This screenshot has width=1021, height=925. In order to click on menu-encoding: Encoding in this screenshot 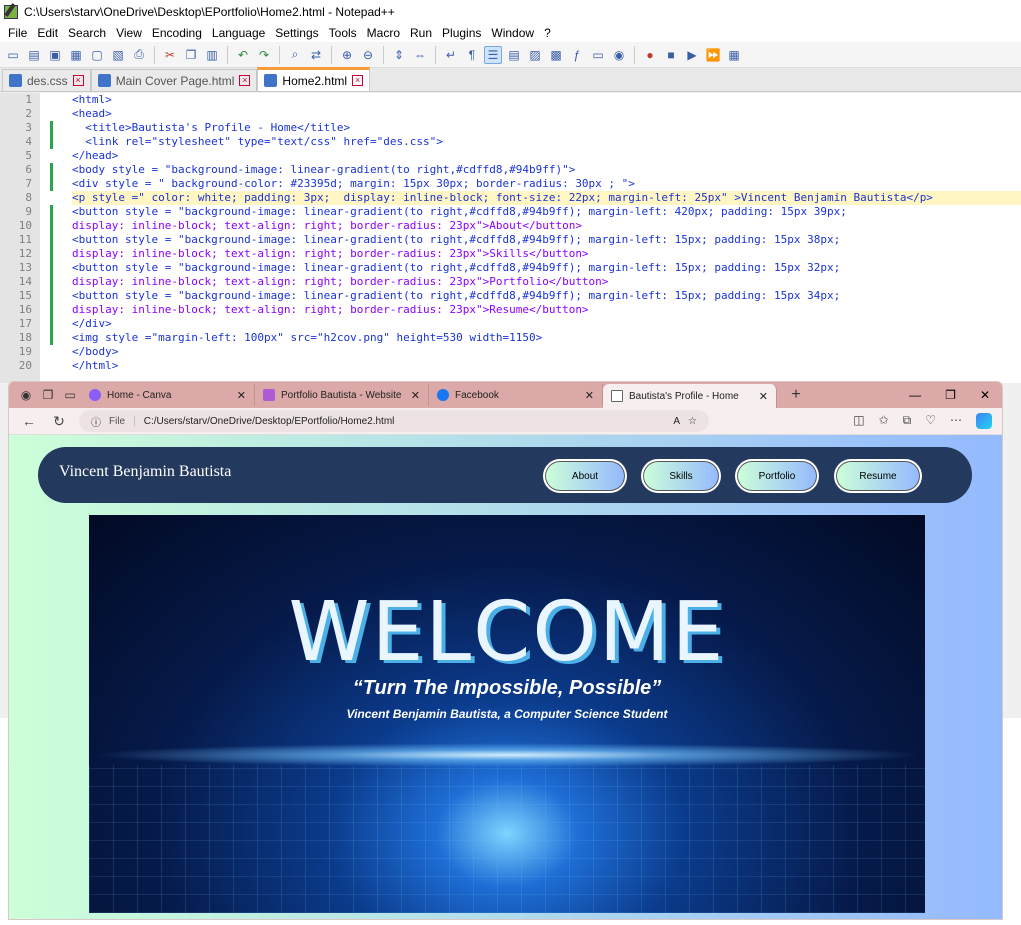, I will do `click(180, 33)`.